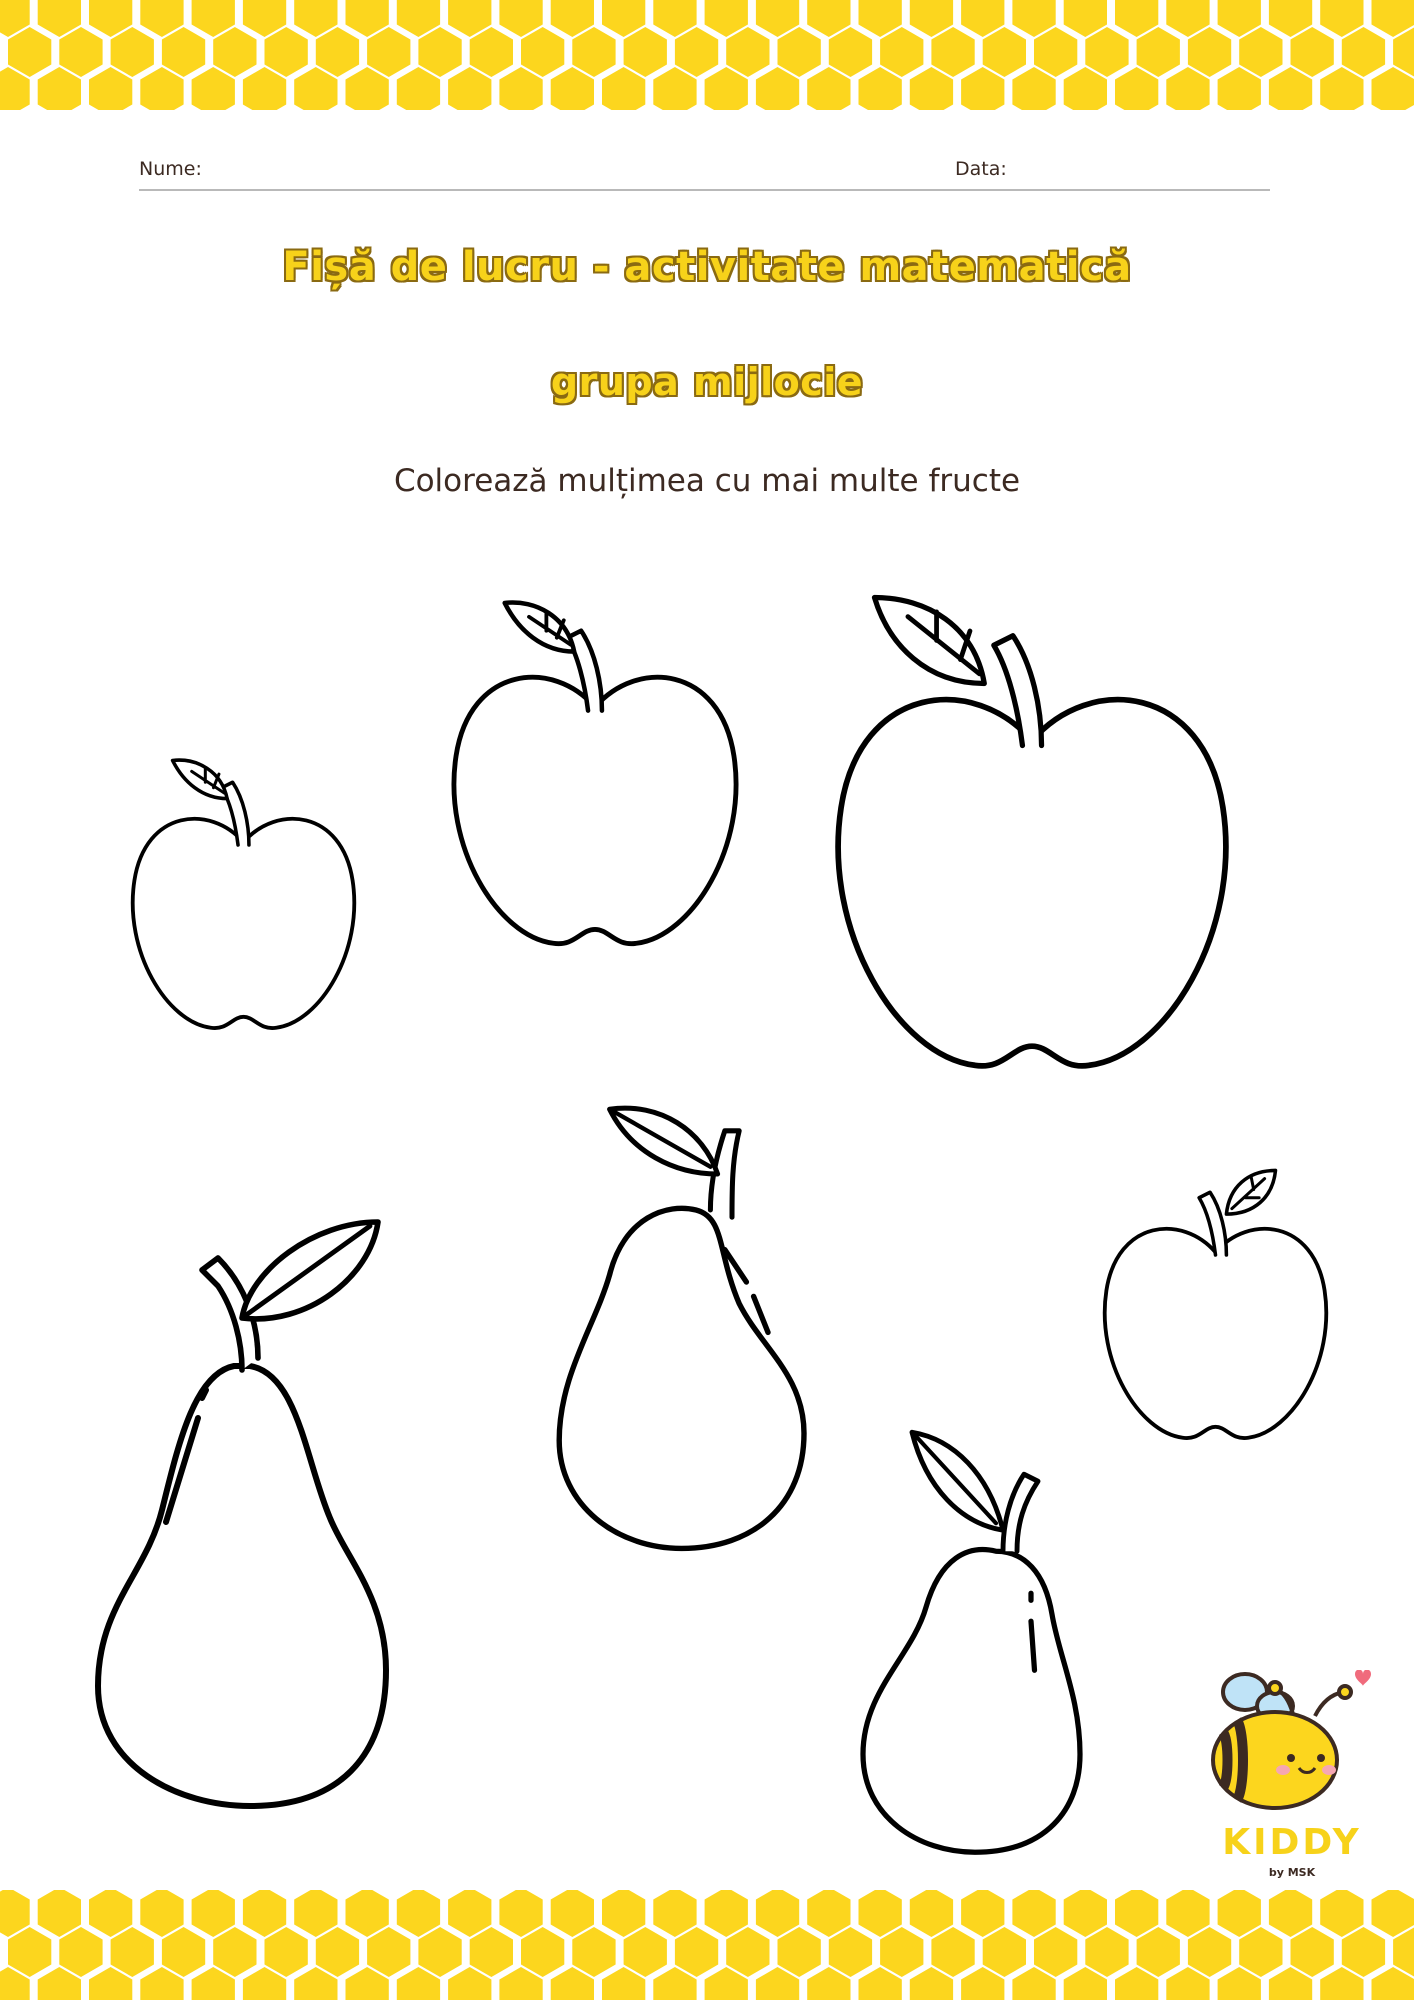 Image resolution: width=1414 pixels, height=2000 pixels. I want to click on honeycomb-border-bottom, so click(707, 1945).